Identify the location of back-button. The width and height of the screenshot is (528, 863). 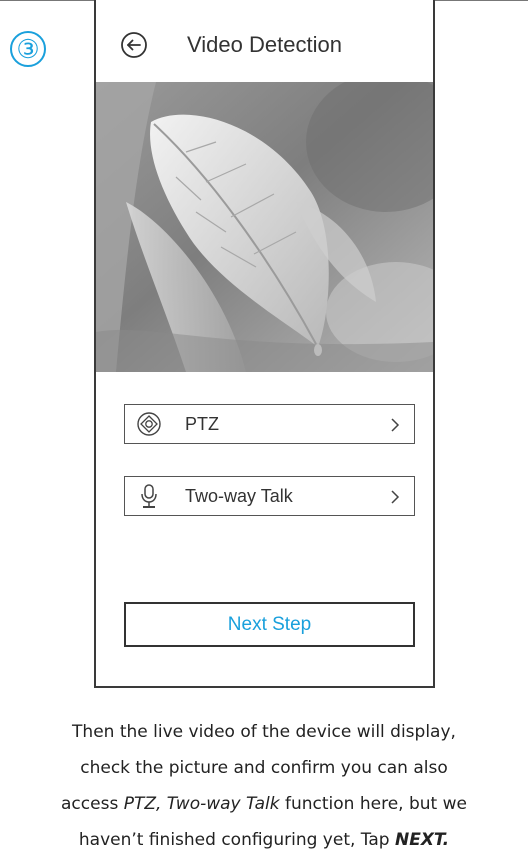
(134, 45).